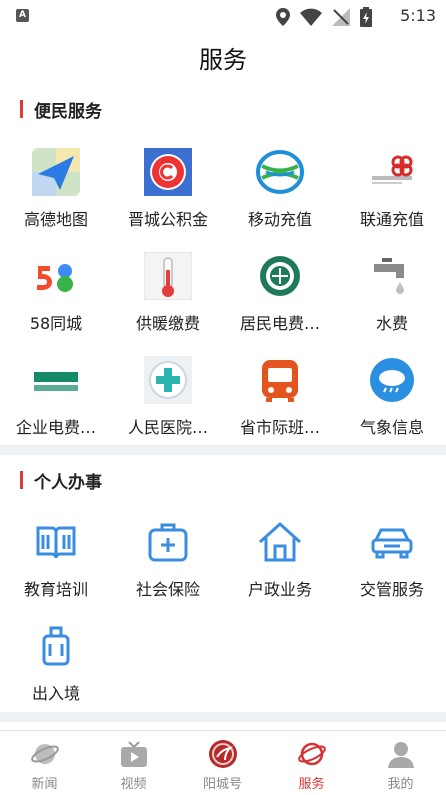 The image size is (446, 795). I want to click on service-housing-fund: 晋城公积金, so click(168, 198).